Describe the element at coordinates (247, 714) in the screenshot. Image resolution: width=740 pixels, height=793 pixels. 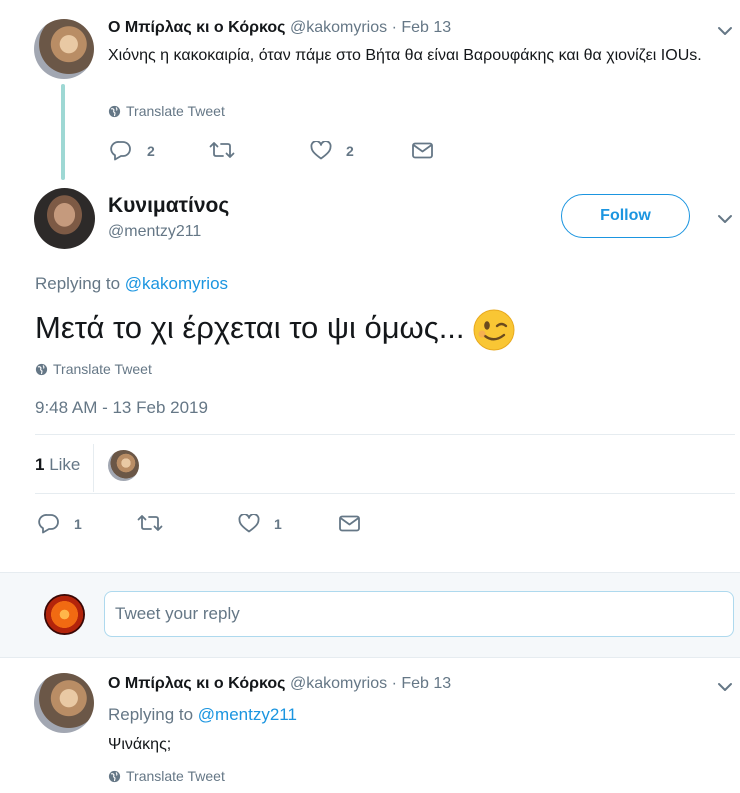
I see `replying-to-link: @mentzy211` at that location.